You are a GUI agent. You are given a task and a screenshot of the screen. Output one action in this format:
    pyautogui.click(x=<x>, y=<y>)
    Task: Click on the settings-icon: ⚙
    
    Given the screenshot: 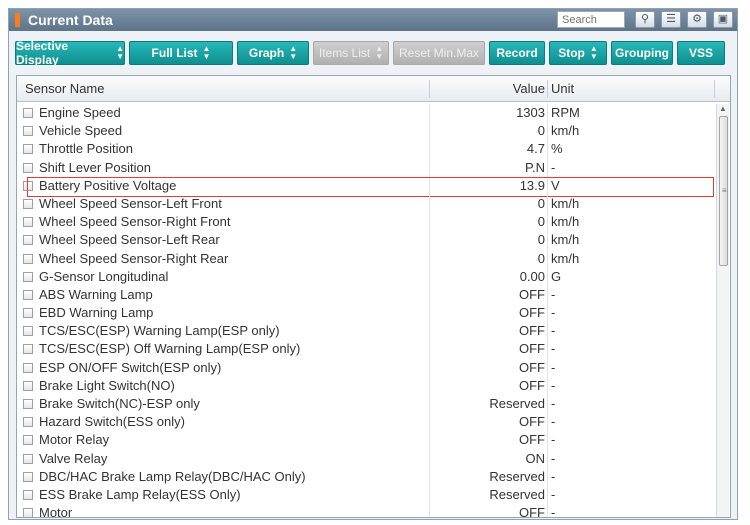 What is the action you would take?
    pyautogui.click(x=697, y=19)
    